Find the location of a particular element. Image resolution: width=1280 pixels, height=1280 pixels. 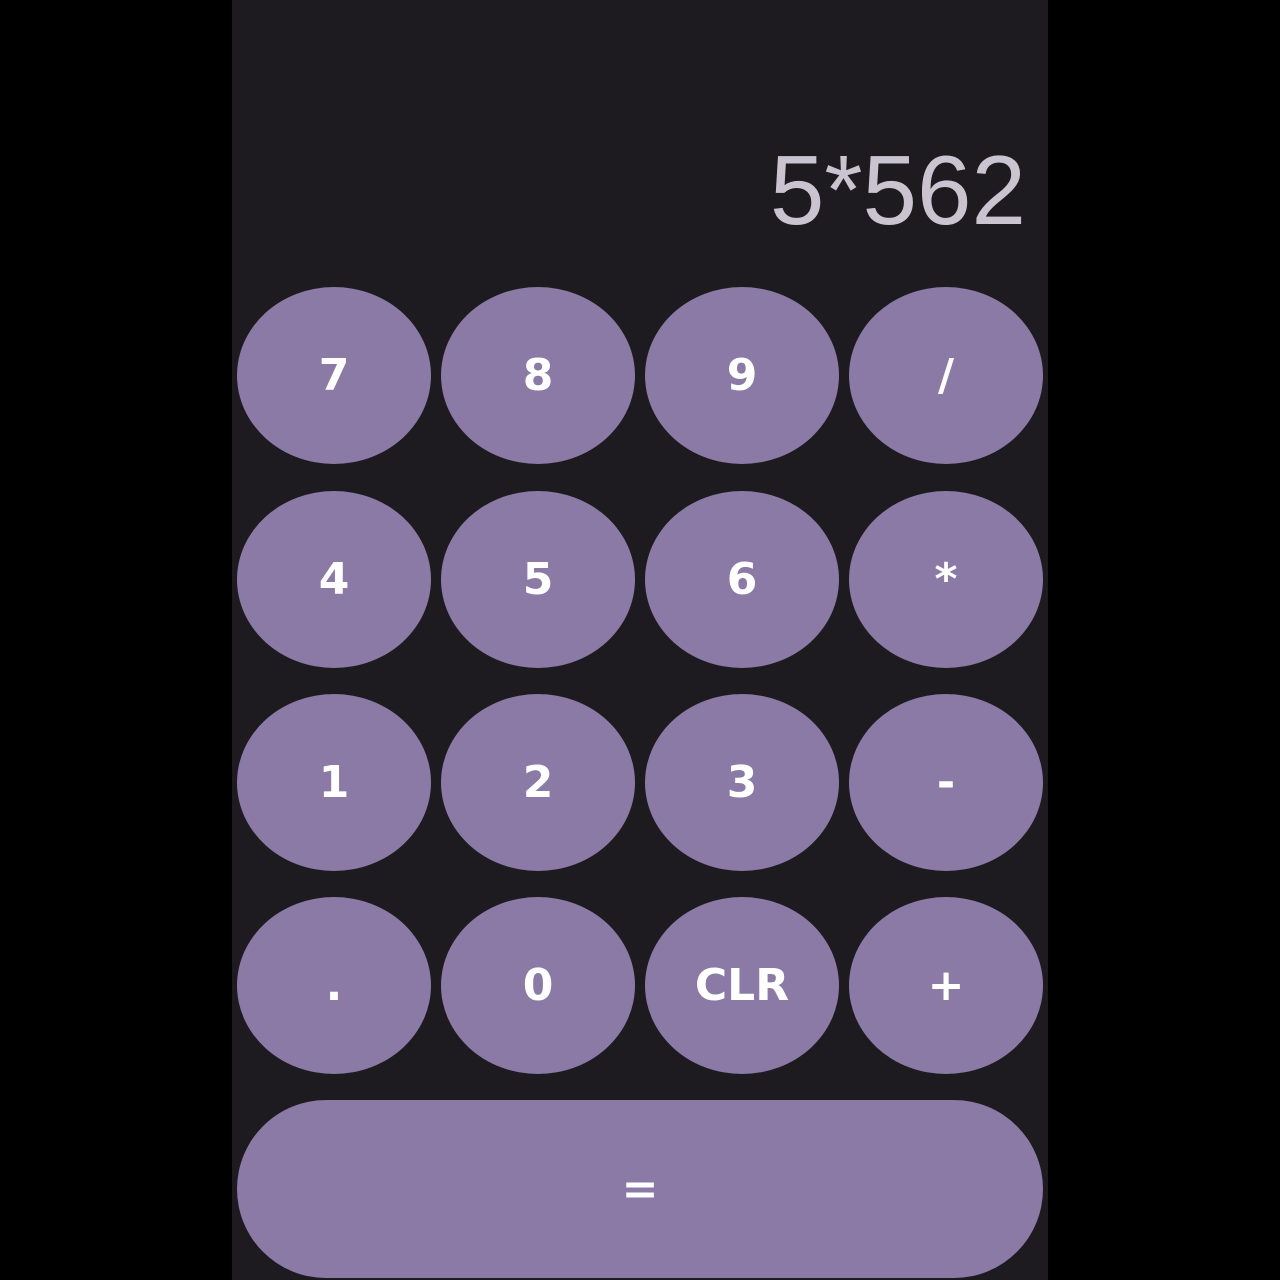

key-add: + is located at coordinates (946, 985).